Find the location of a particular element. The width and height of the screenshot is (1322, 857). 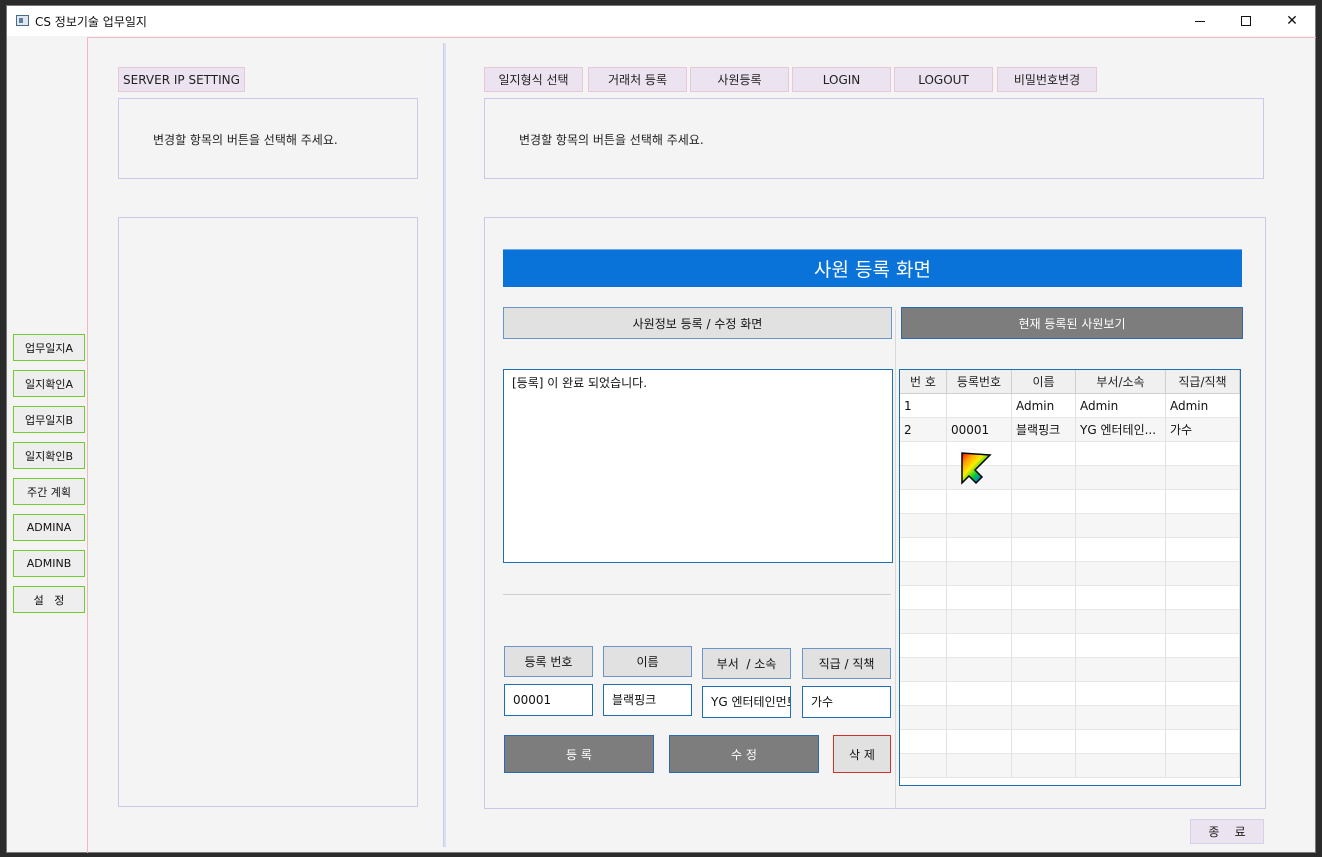

form-divider is located at coordinates (697, 594).